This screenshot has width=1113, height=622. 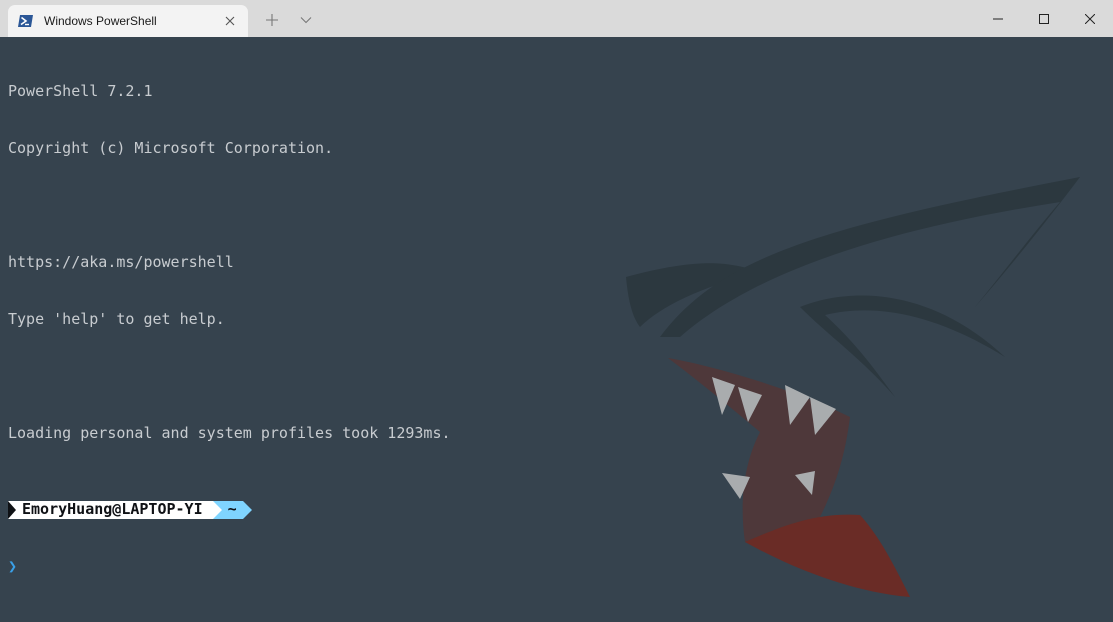 I want to click on minimize-button, so click(x=998, y=18).